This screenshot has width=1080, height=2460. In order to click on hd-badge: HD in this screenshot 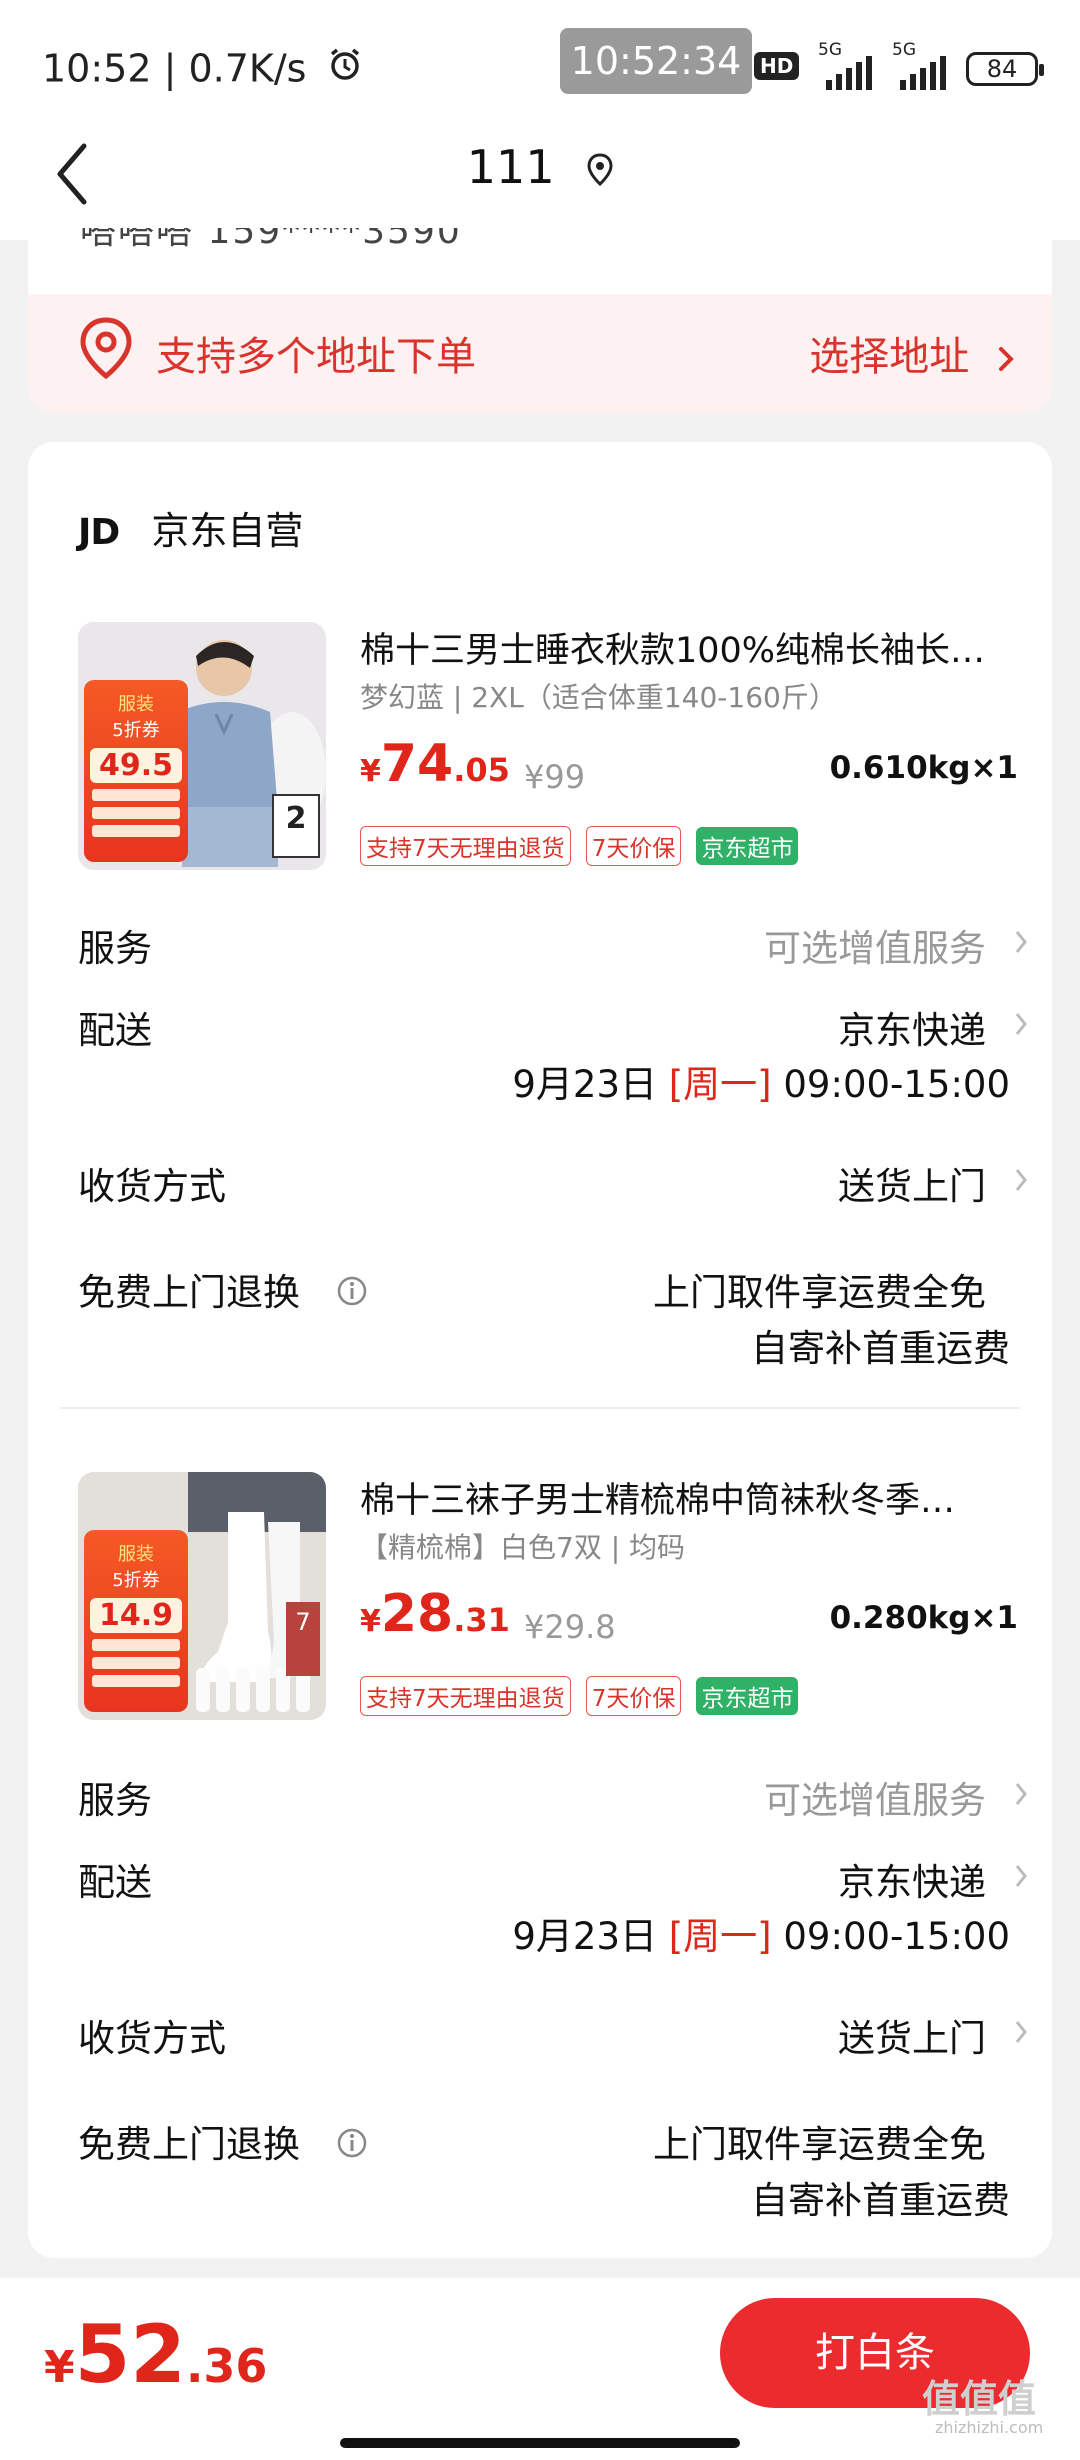, I will do `click(777, 66)`.